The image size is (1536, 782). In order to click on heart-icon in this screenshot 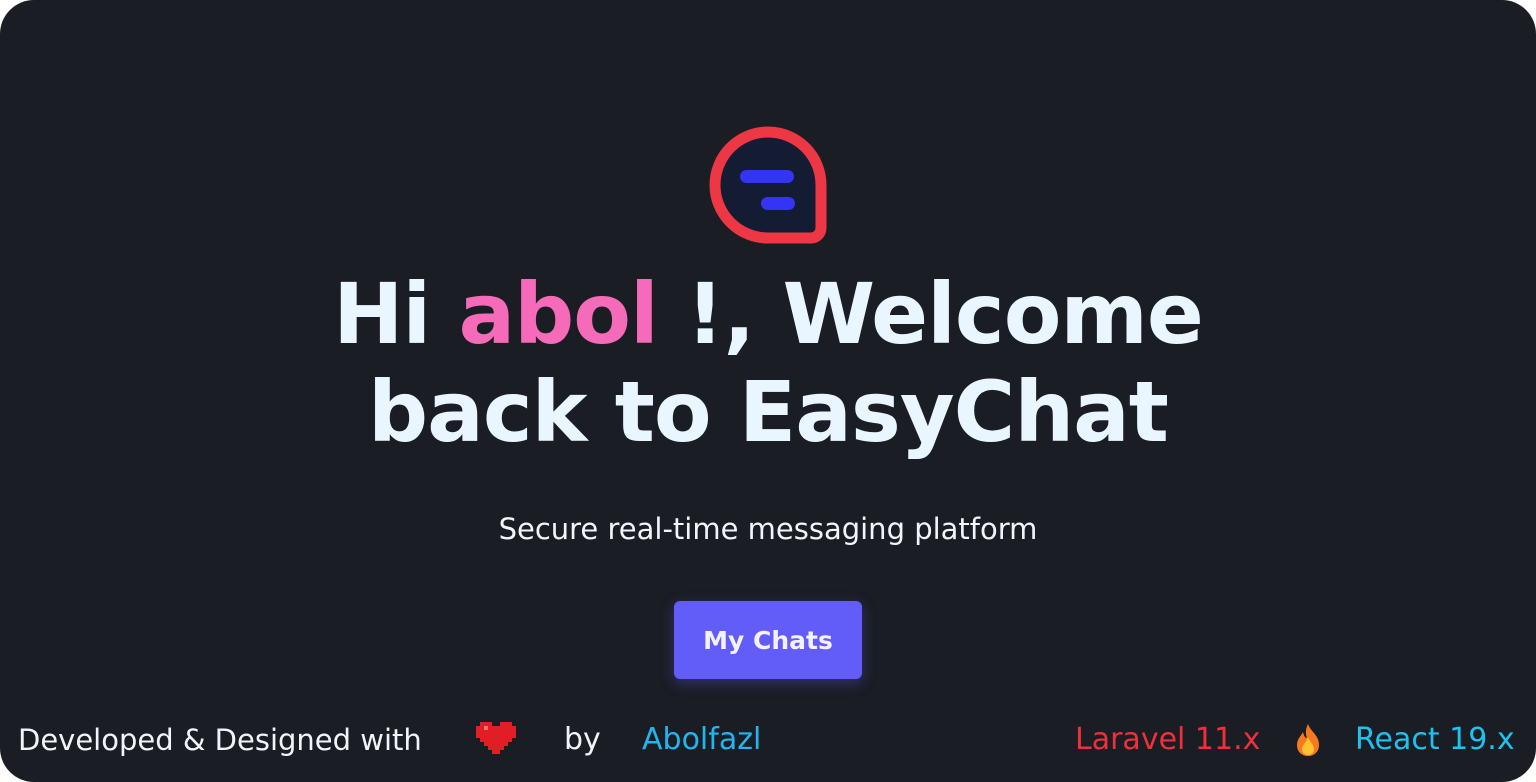, I will do `click(496, 738)`.